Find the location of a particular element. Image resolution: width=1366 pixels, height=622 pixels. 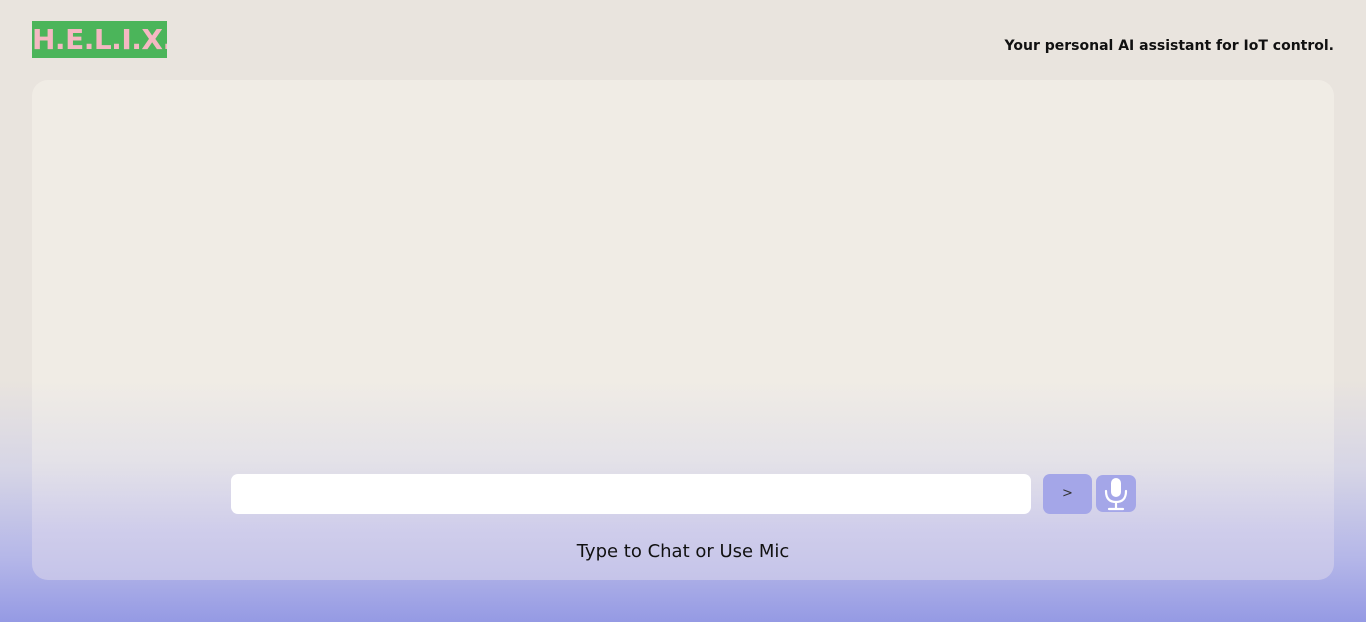

chat-input is located at coordinates (631, 494).